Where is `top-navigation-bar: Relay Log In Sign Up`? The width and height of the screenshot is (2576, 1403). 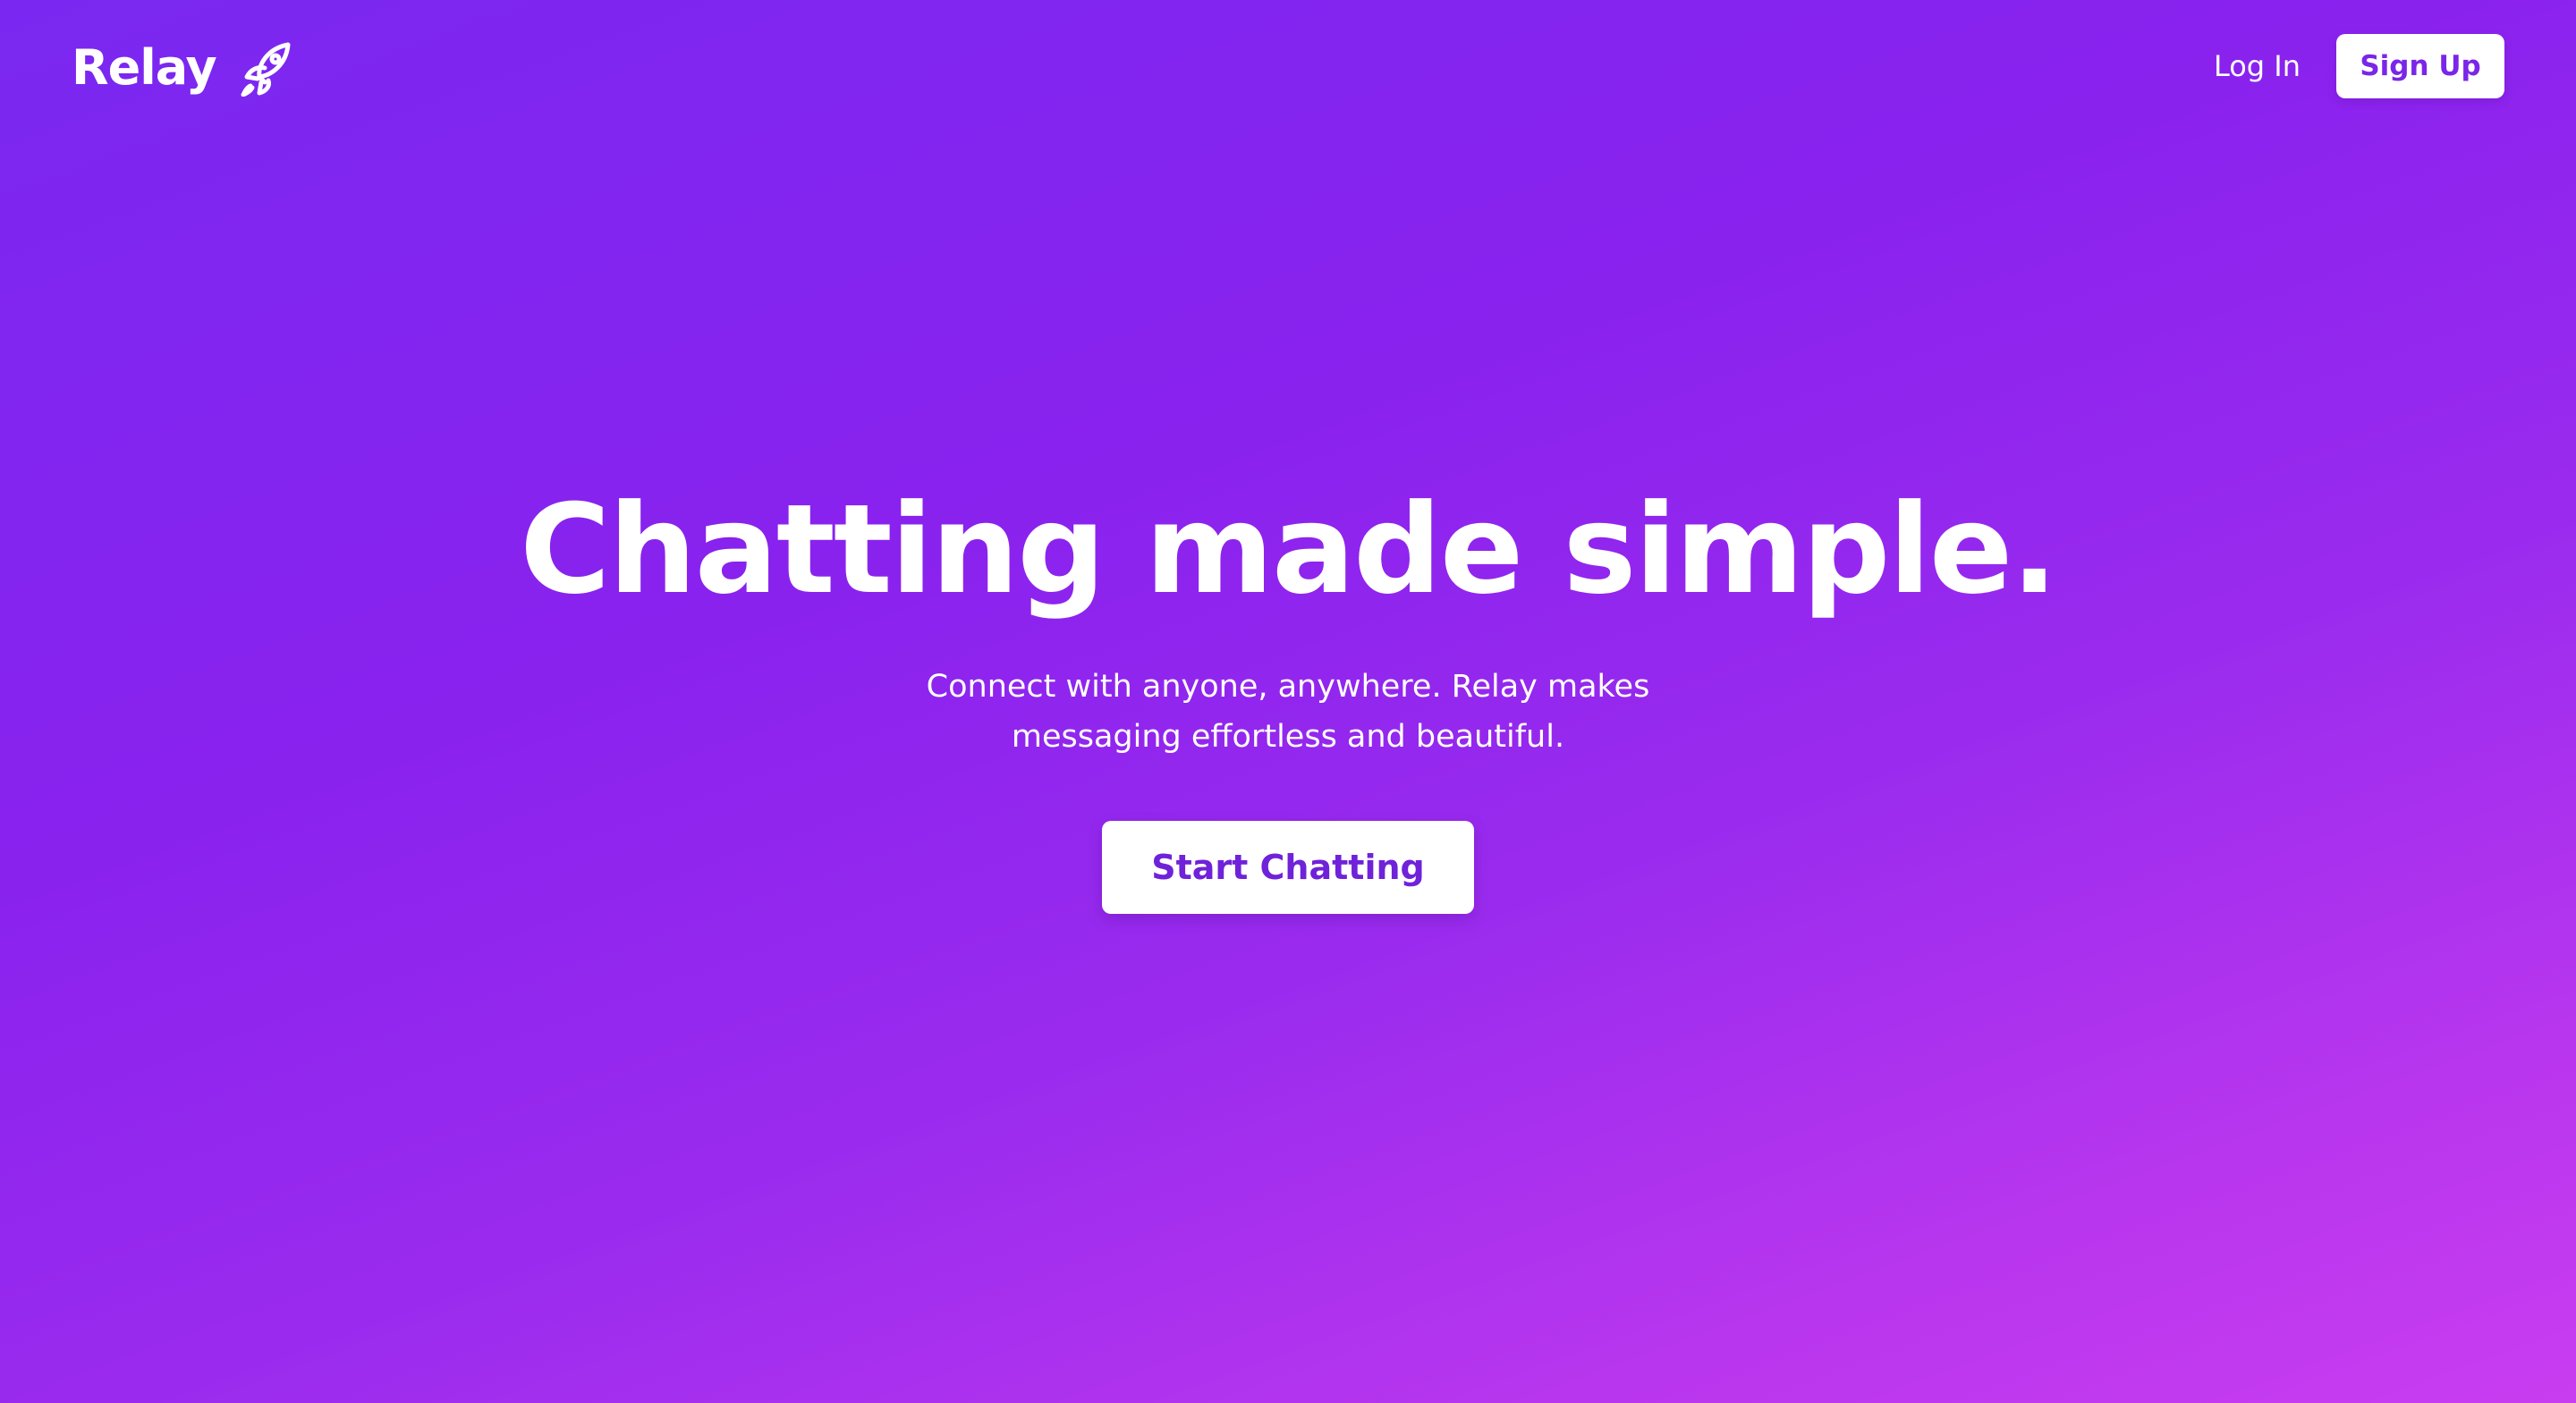 top-navigation-bar: Relay Log In Sign Up is located at coordinates (1288, 67).